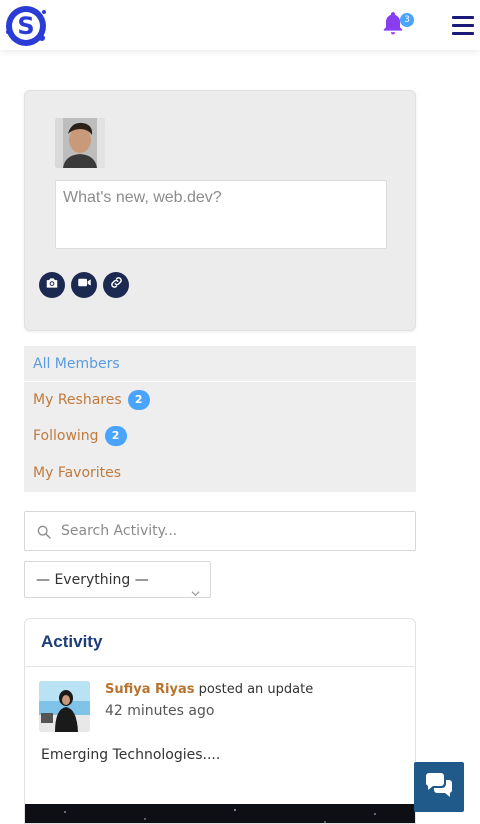 This screenshot has width=480, height=824. I want to click on notifications-count-badge: 3, so click(407, 20).